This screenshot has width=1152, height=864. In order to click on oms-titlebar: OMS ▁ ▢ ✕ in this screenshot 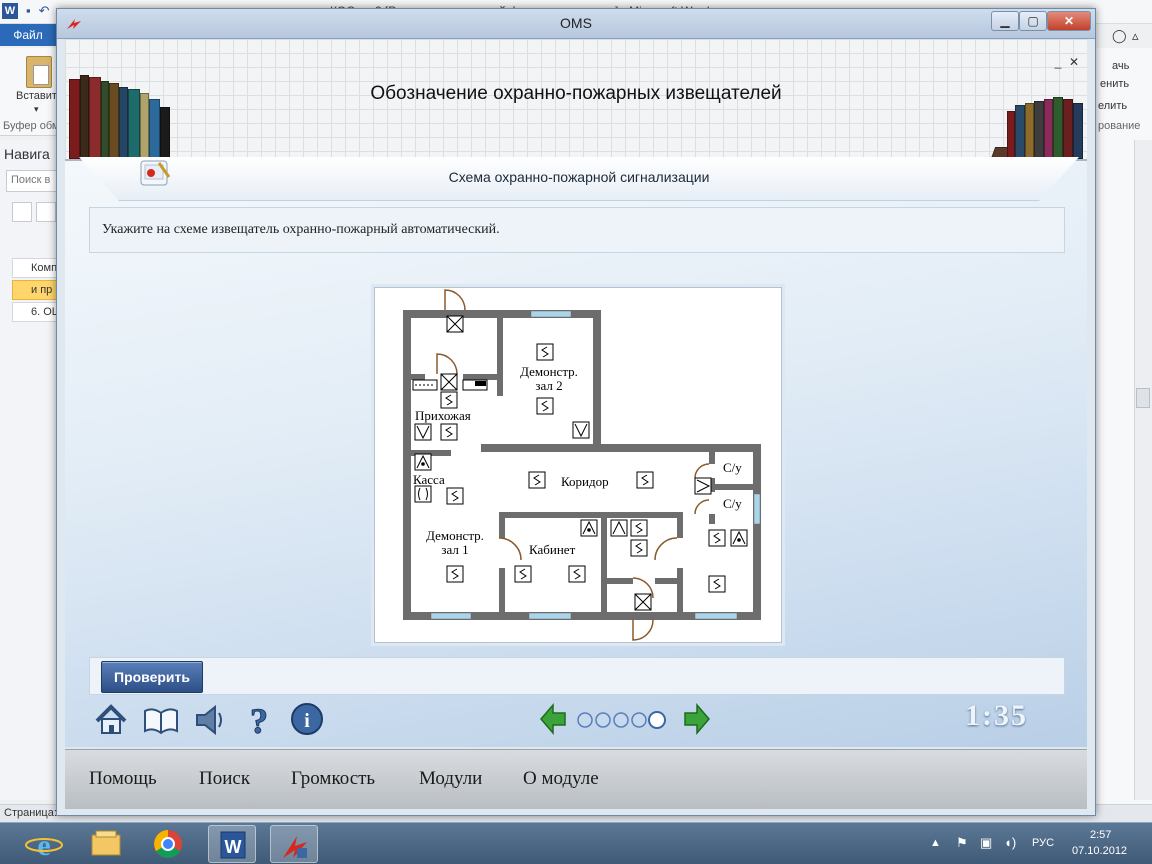, I will do `click(576, 24)`.